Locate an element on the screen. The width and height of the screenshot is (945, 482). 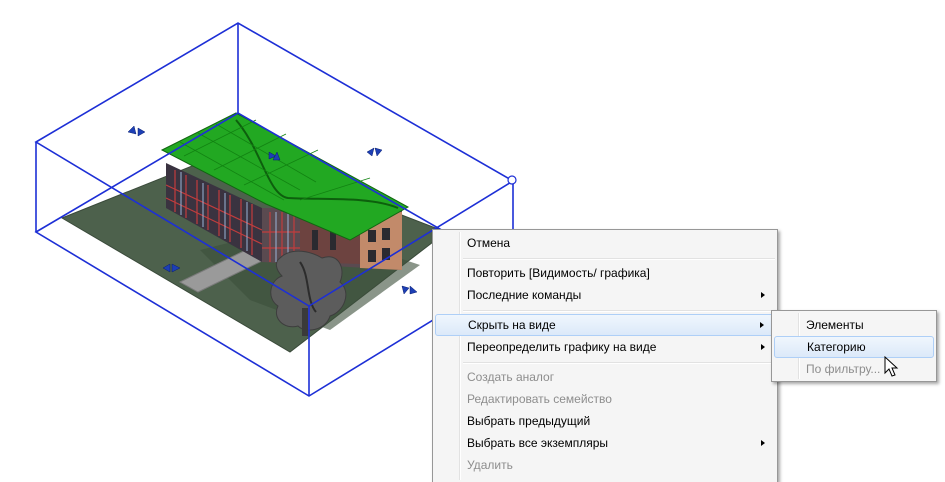
menu-item-hide-in-view: Скрыть на виде is located at coordinates (605, 325).